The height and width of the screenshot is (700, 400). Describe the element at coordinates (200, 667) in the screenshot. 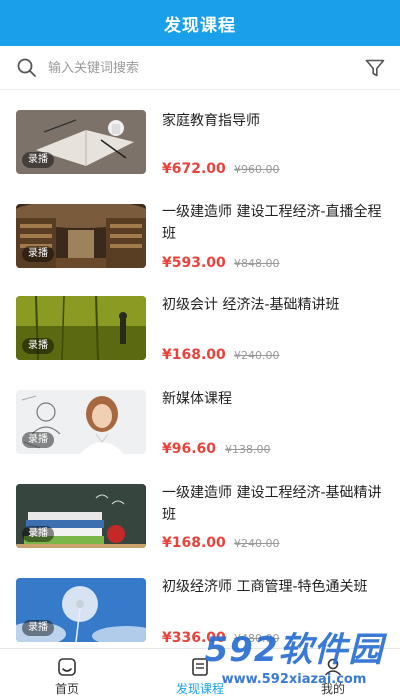

I see `course-icon` at that location.